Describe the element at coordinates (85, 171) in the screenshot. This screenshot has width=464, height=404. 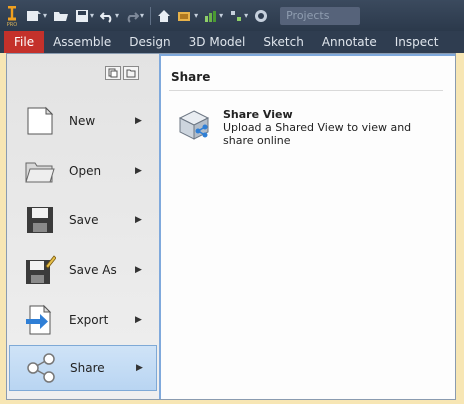
I see `menu-item-label: Open` at that location.